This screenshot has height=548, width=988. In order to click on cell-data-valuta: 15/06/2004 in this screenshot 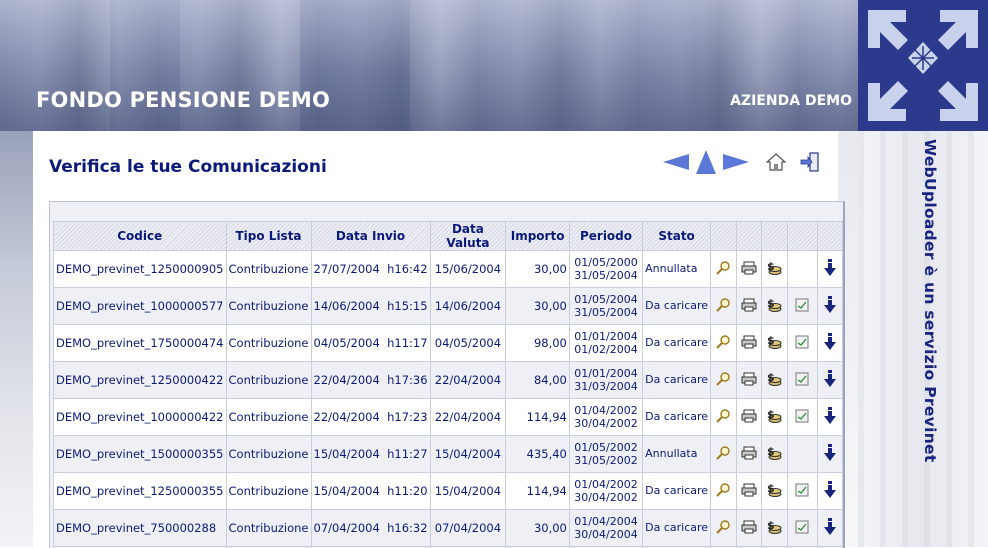, I will do `click(468, 269)`.